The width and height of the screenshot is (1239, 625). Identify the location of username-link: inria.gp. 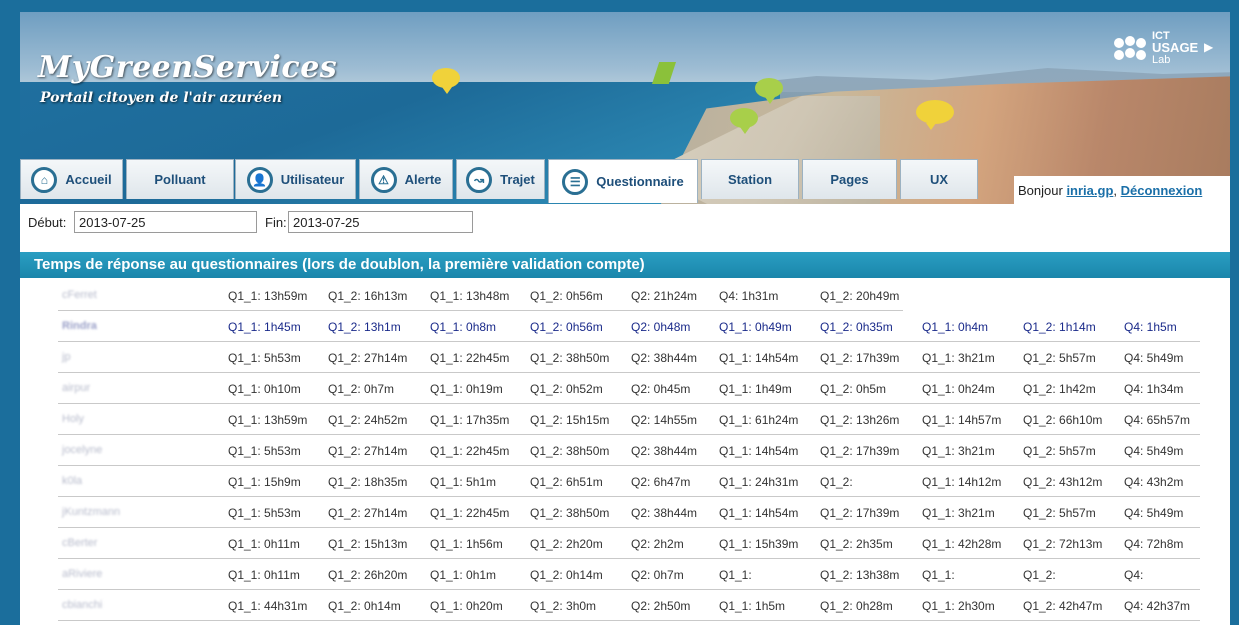
(1089, 190).